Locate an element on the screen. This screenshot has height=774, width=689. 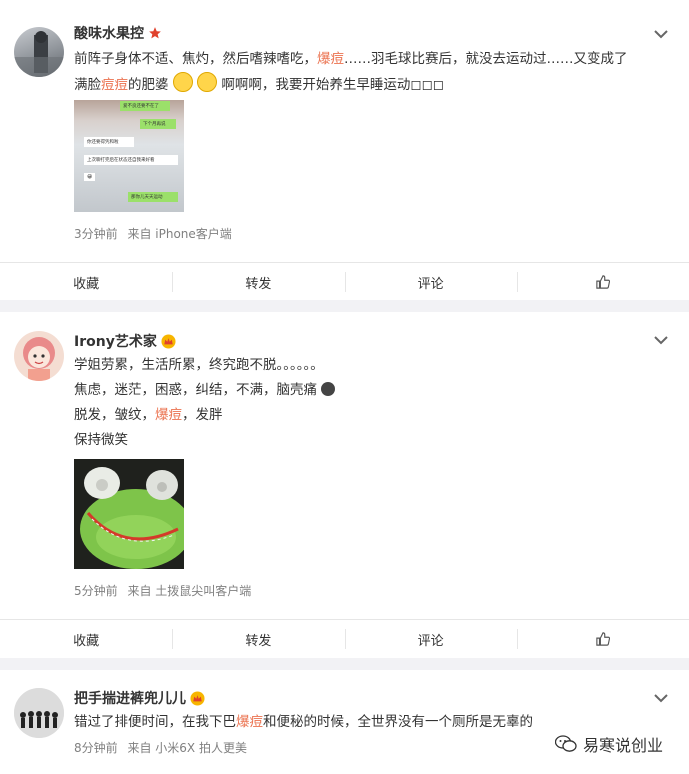
chat-bubble: 你还要得凭和啦 is located at coordinates (109, 142).